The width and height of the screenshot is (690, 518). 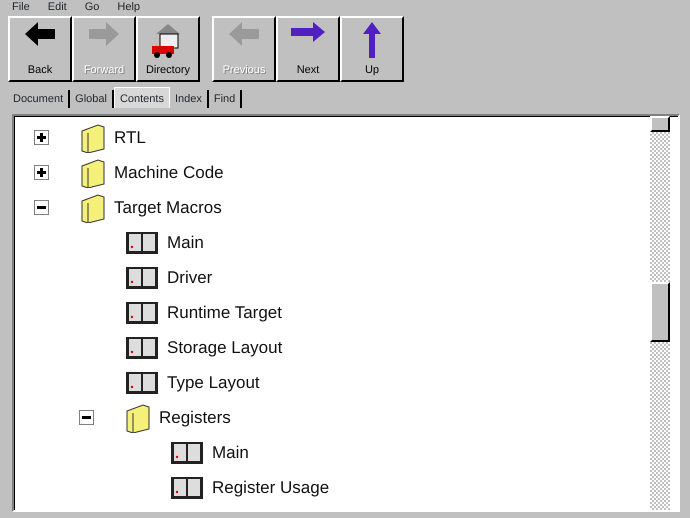 What do you see at coordinates (660, 124) in the screenshot?
I see `scroll-up-button` at bounding box center [660, 124].